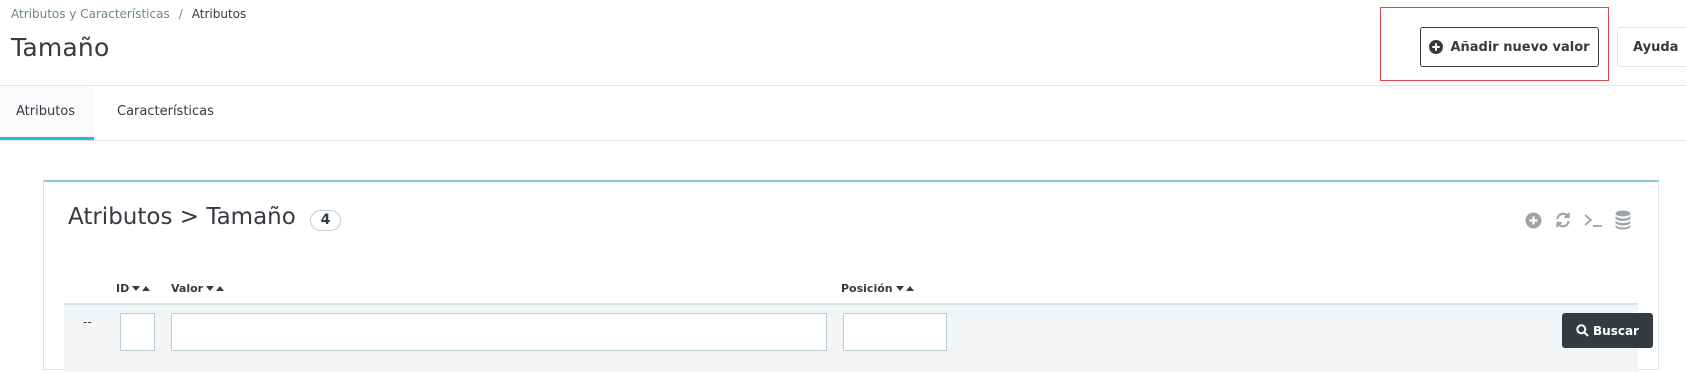 This screenshot has width=1686, height=372. I want to click on sql-terminal-icon, so click(1593, 220).